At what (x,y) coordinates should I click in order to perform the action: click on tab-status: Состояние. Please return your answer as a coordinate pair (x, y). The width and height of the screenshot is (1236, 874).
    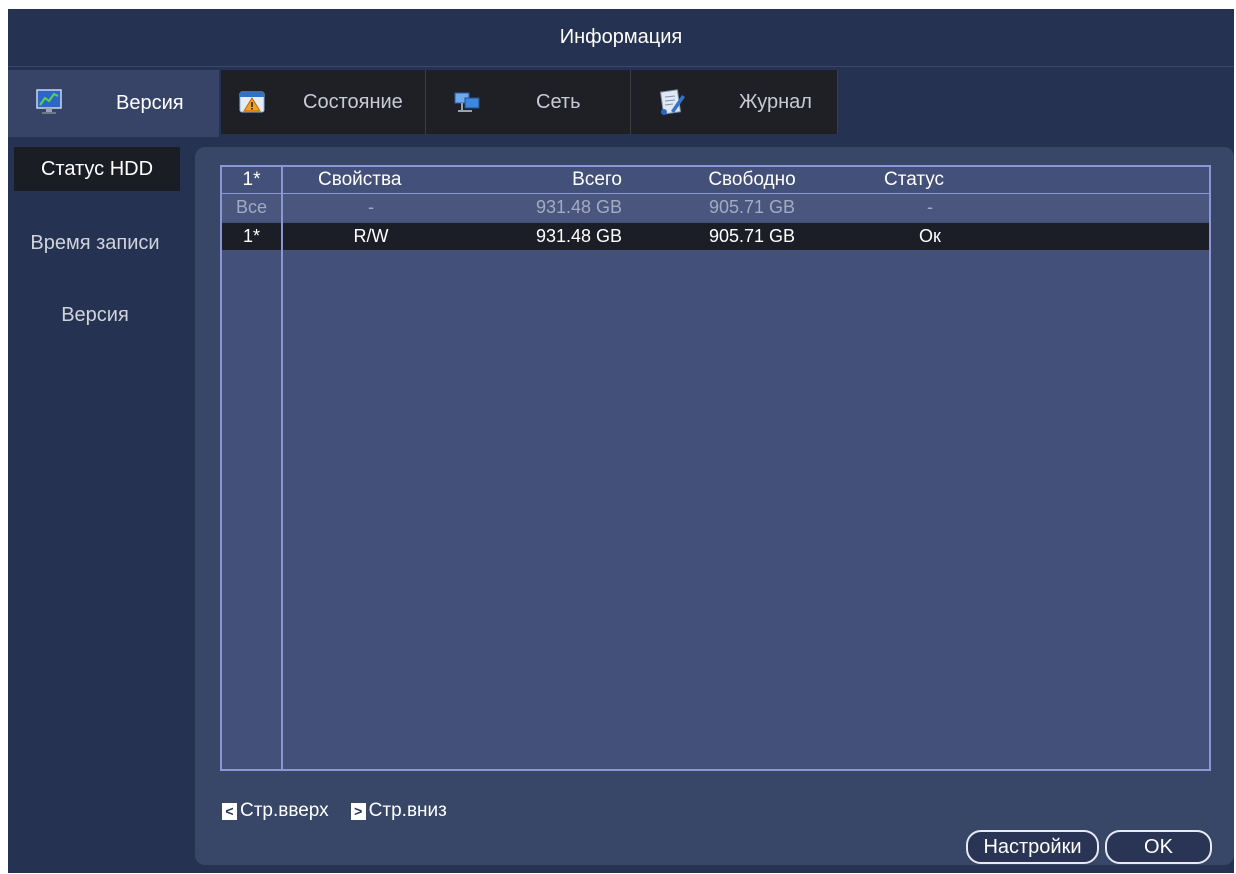
    Looking at the image, I should click on (323, 102).